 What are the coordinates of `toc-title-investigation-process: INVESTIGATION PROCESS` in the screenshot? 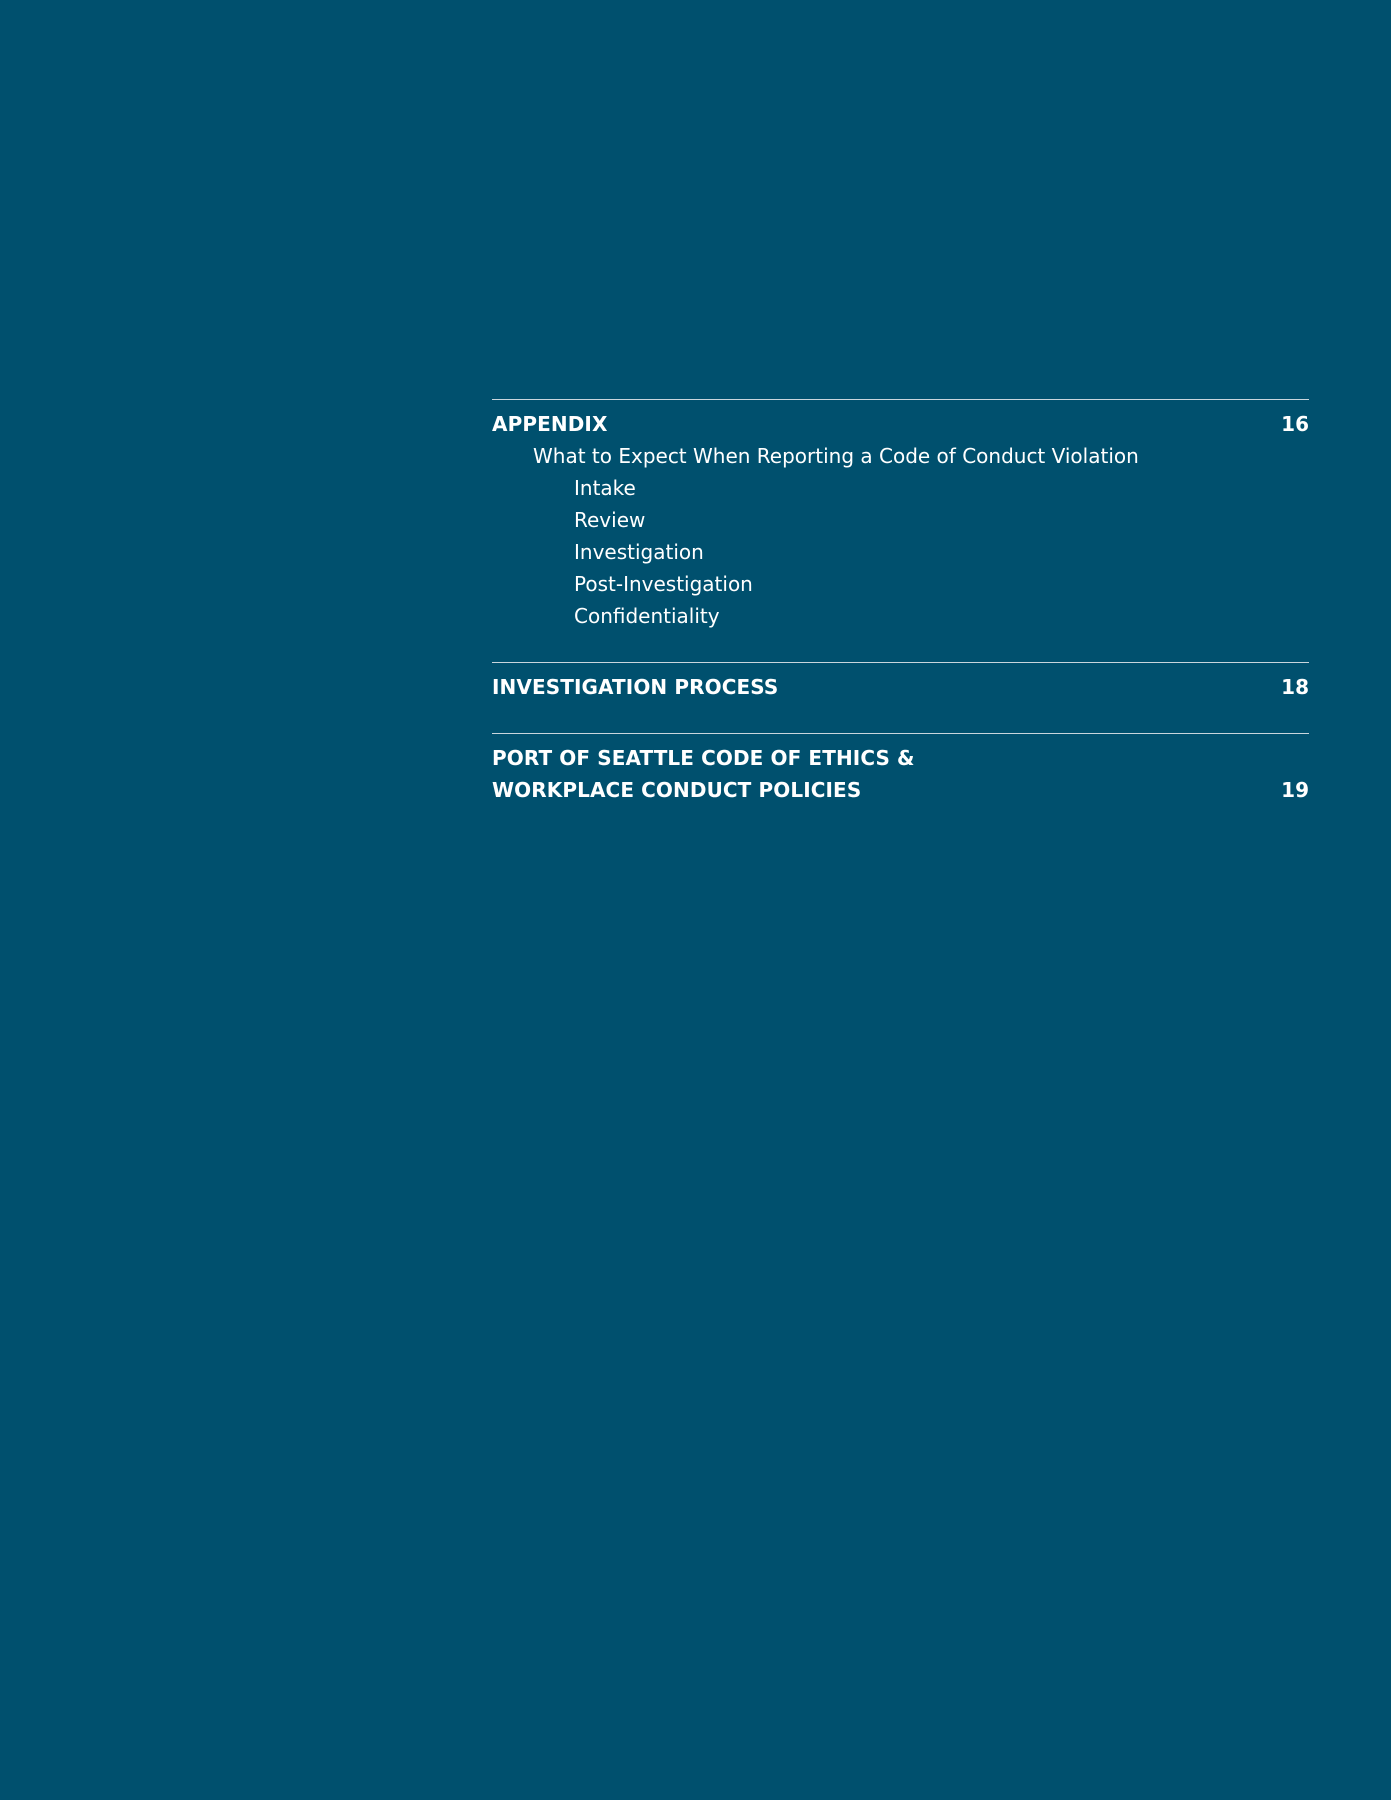 It's located at (635, 687).